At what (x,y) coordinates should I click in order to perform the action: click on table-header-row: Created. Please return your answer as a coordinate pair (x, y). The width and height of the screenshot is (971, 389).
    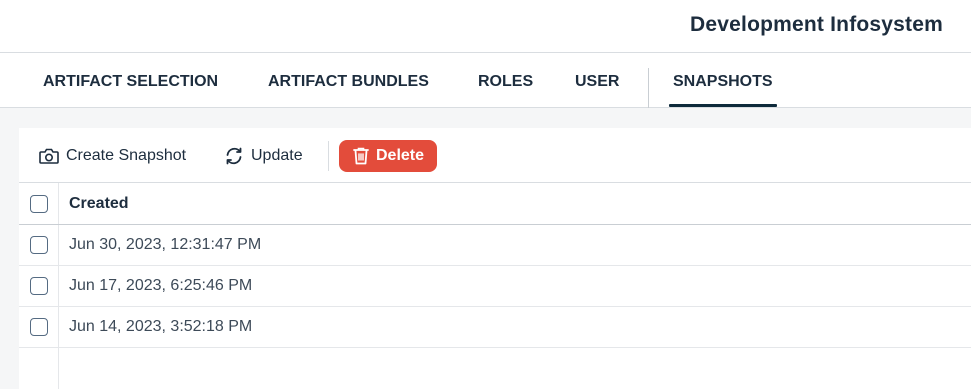
    Looking at the image, I should click on (495, 204).